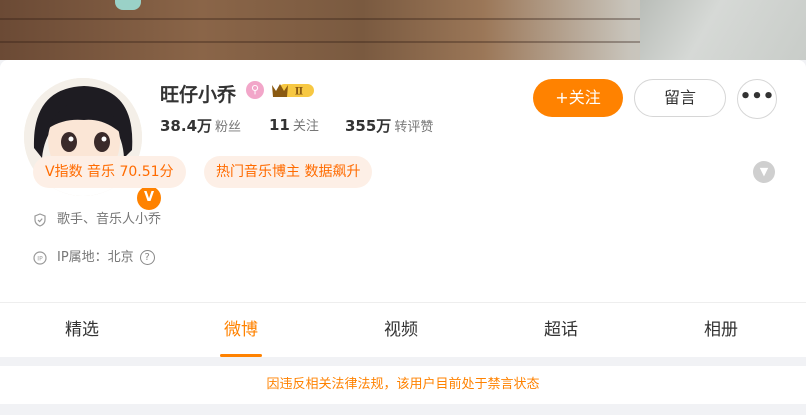 Image resolution: width=806 pixels, height=415 pixels. Describe the element at coordinates (40, 219) in the screenshot. I see `shield-icon` at that location.